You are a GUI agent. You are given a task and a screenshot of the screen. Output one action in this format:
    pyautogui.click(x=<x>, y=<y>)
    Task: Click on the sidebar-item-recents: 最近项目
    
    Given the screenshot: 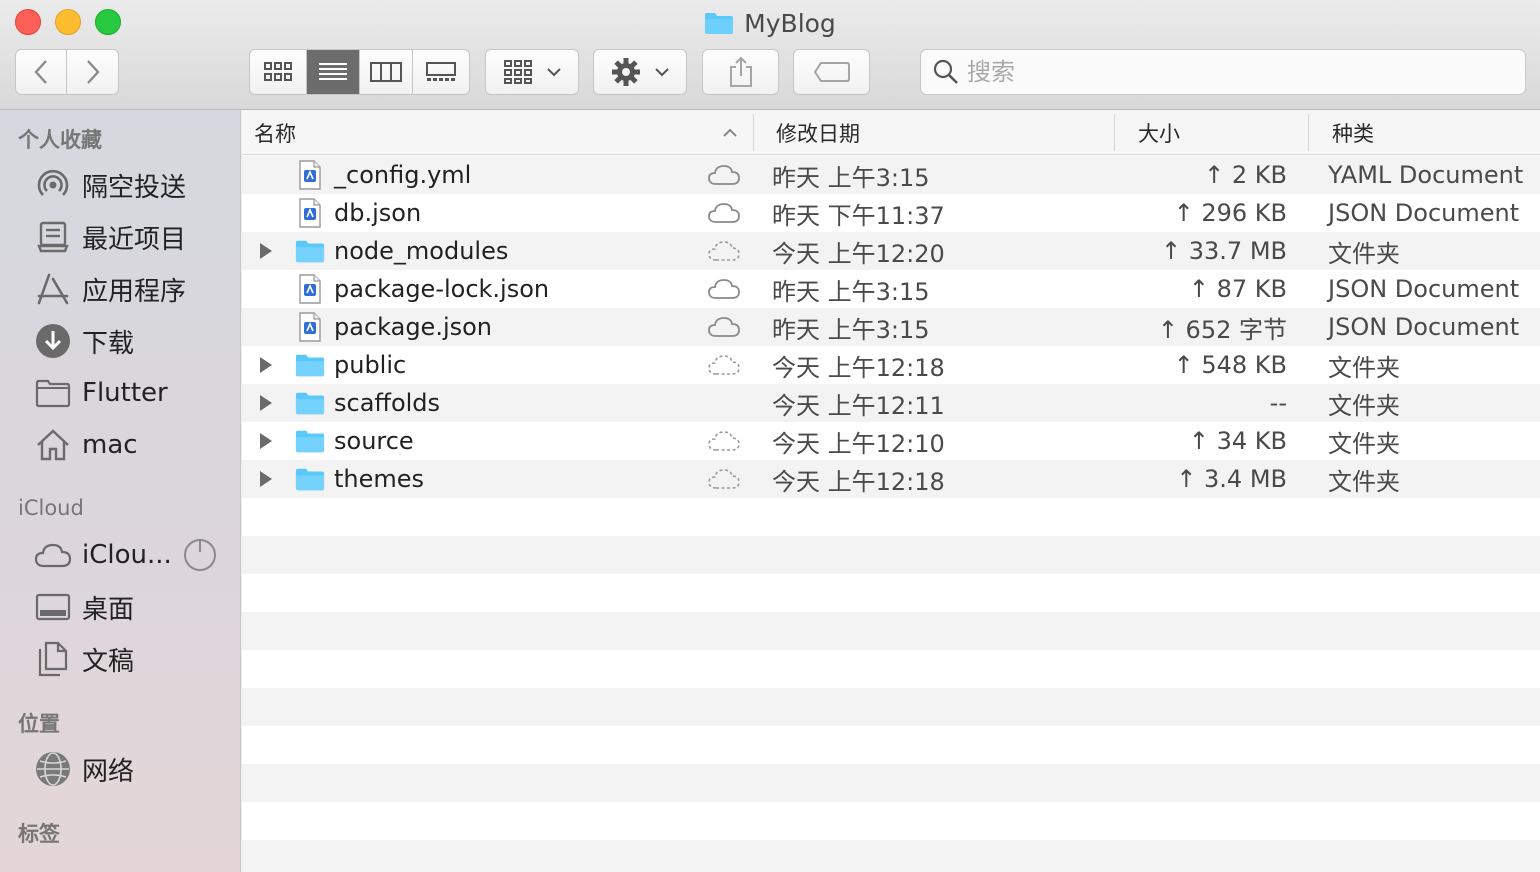 What is the action you would take?
    pyautogui.click(x=110, y=237)
    